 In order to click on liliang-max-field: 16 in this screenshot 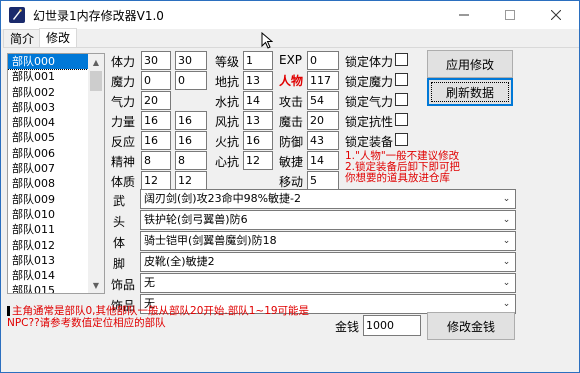, I will do `click(191, 120)`.